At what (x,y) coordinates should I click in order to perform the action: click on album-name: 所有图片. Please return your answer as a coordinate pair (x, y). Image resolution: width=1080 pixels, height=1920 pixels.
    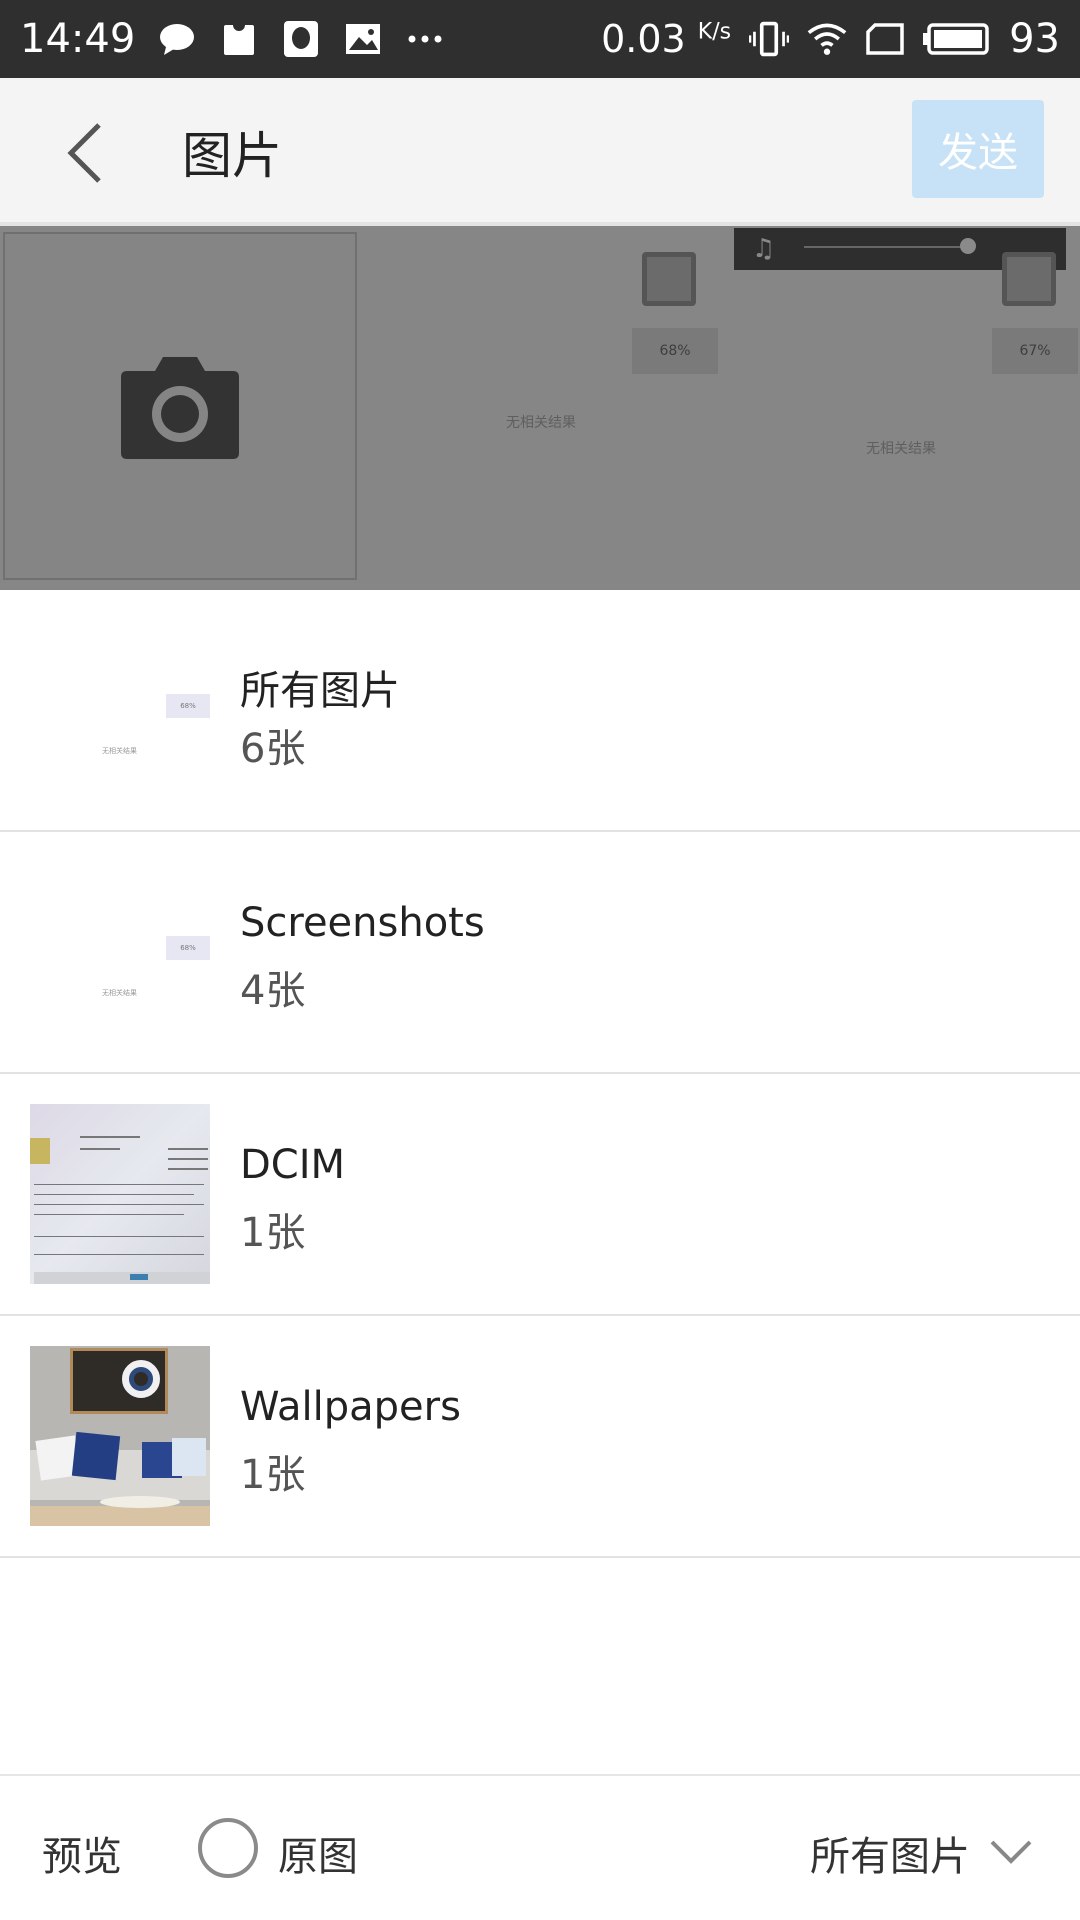
    Looking at the image, I should click on (320, 691).